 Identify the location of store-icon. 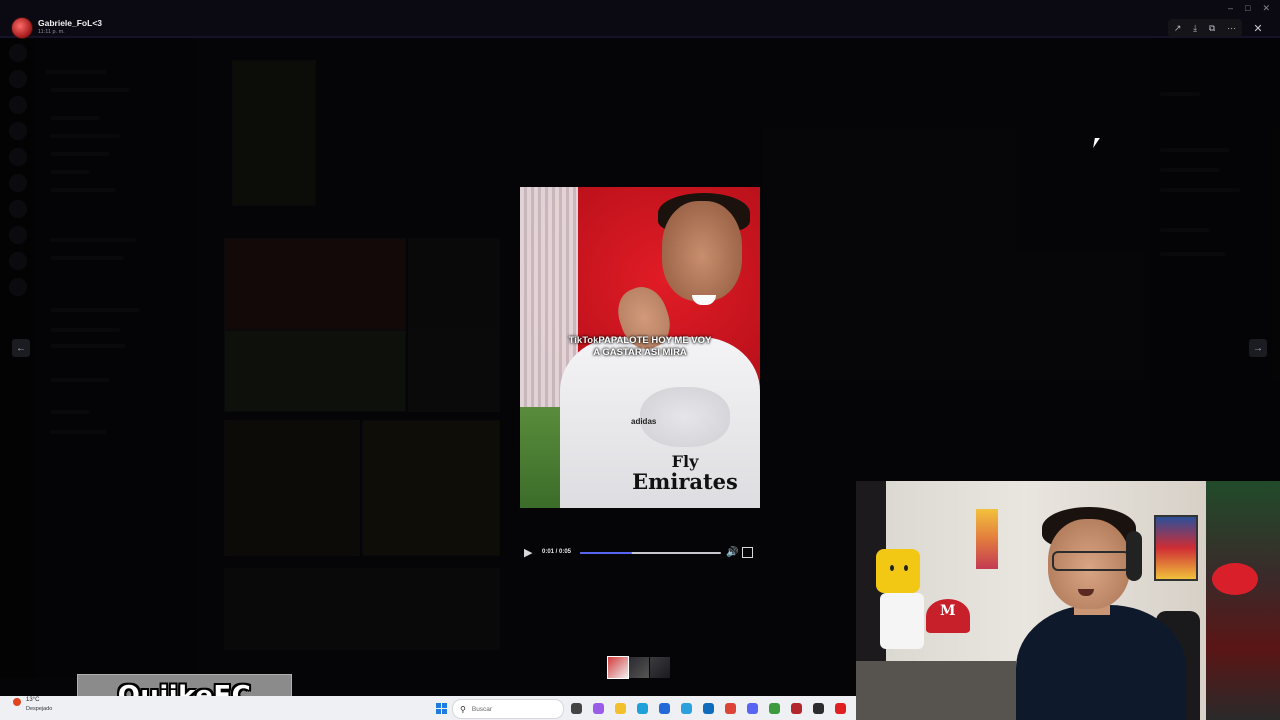
(664, 708).